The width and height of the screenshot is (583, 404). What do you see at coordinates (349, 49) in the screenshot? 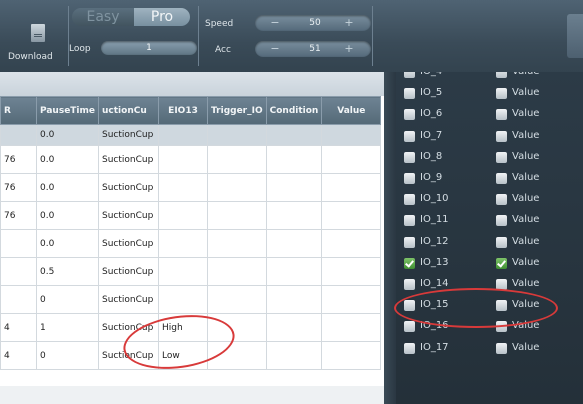
I see `acc-increase-button: +` at bounding box center [349, 49].